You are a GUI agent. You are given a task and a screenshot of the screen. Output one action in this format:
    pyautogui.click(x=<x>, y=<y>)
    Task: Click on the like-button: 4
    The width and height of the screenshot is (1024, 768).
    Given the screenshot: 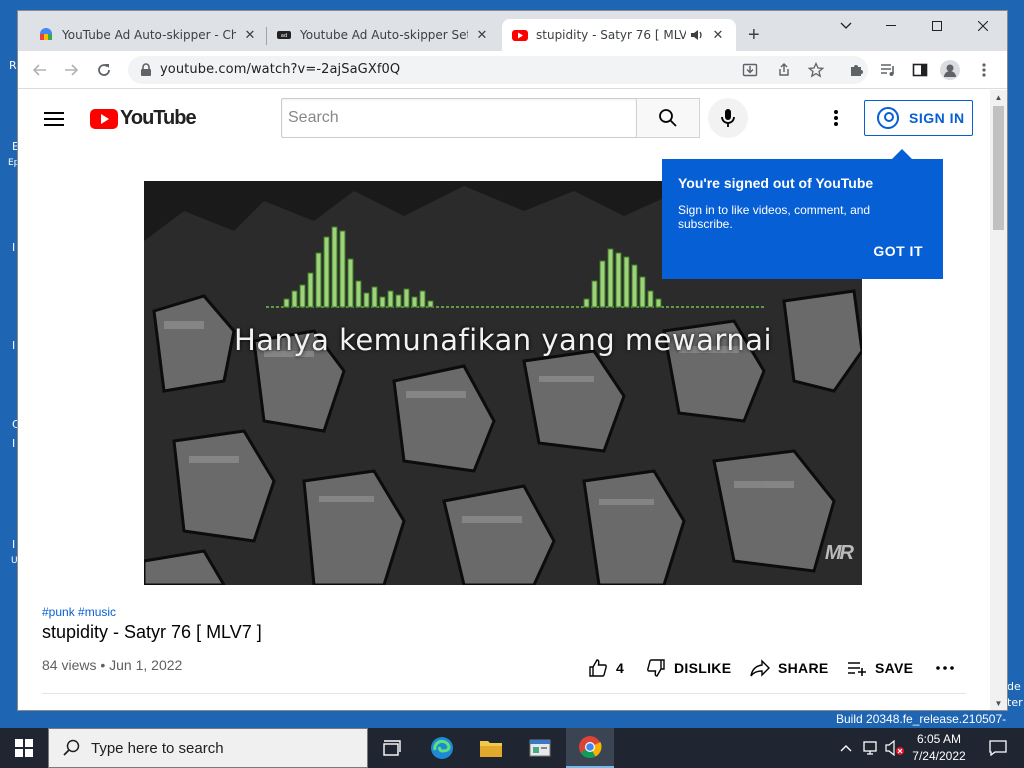 What is the action you would take?
    pyautogui.click(x=606, y=668)
    